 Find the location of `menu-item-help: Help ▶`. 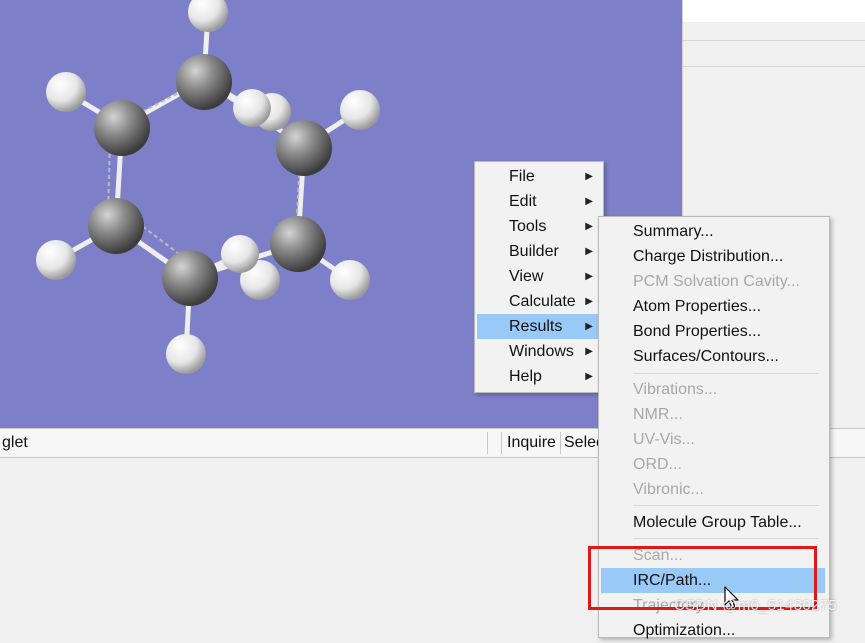

menu-item-help: Help ▶ is located at coordinates (538, 376).